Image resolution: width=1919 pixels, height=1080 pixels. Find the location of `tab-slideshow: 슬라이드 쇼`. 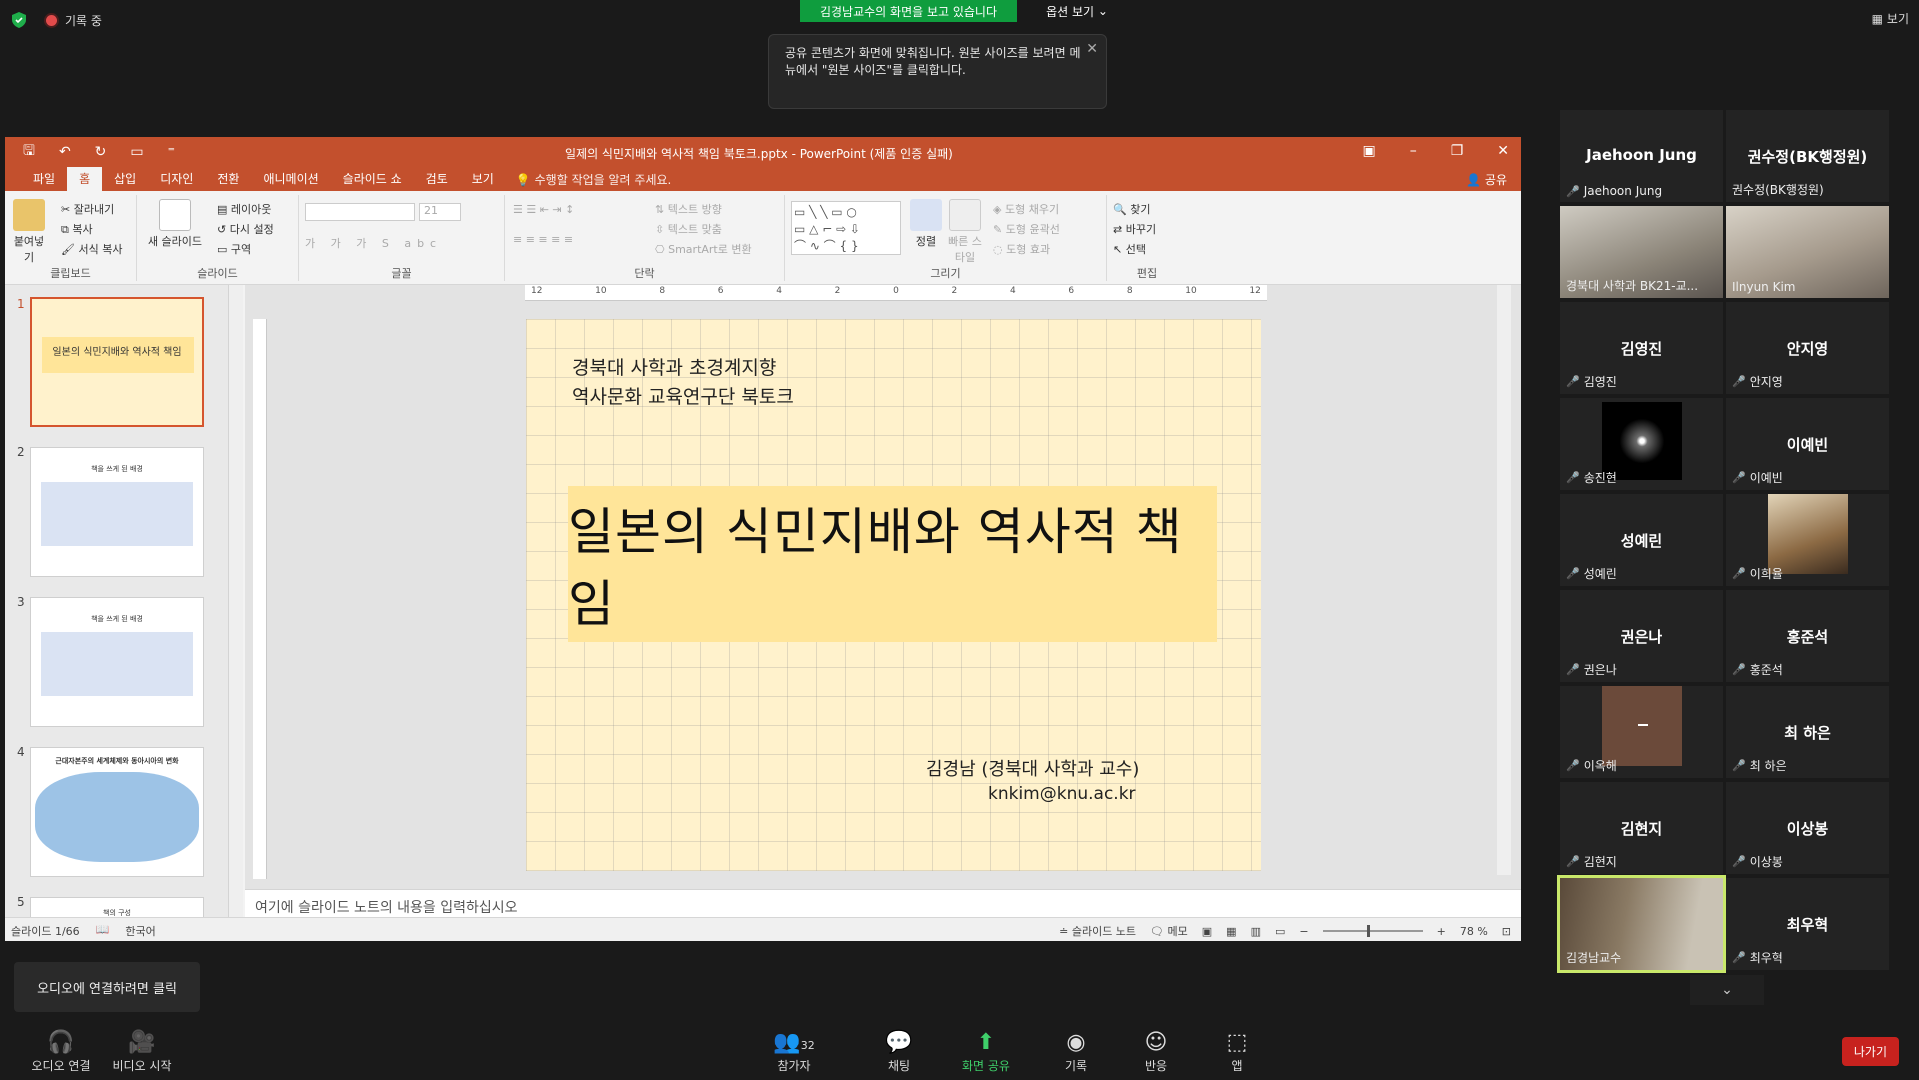

tab-slideshow: 슬라이드 쇼 is located at coordinates (372, 179).